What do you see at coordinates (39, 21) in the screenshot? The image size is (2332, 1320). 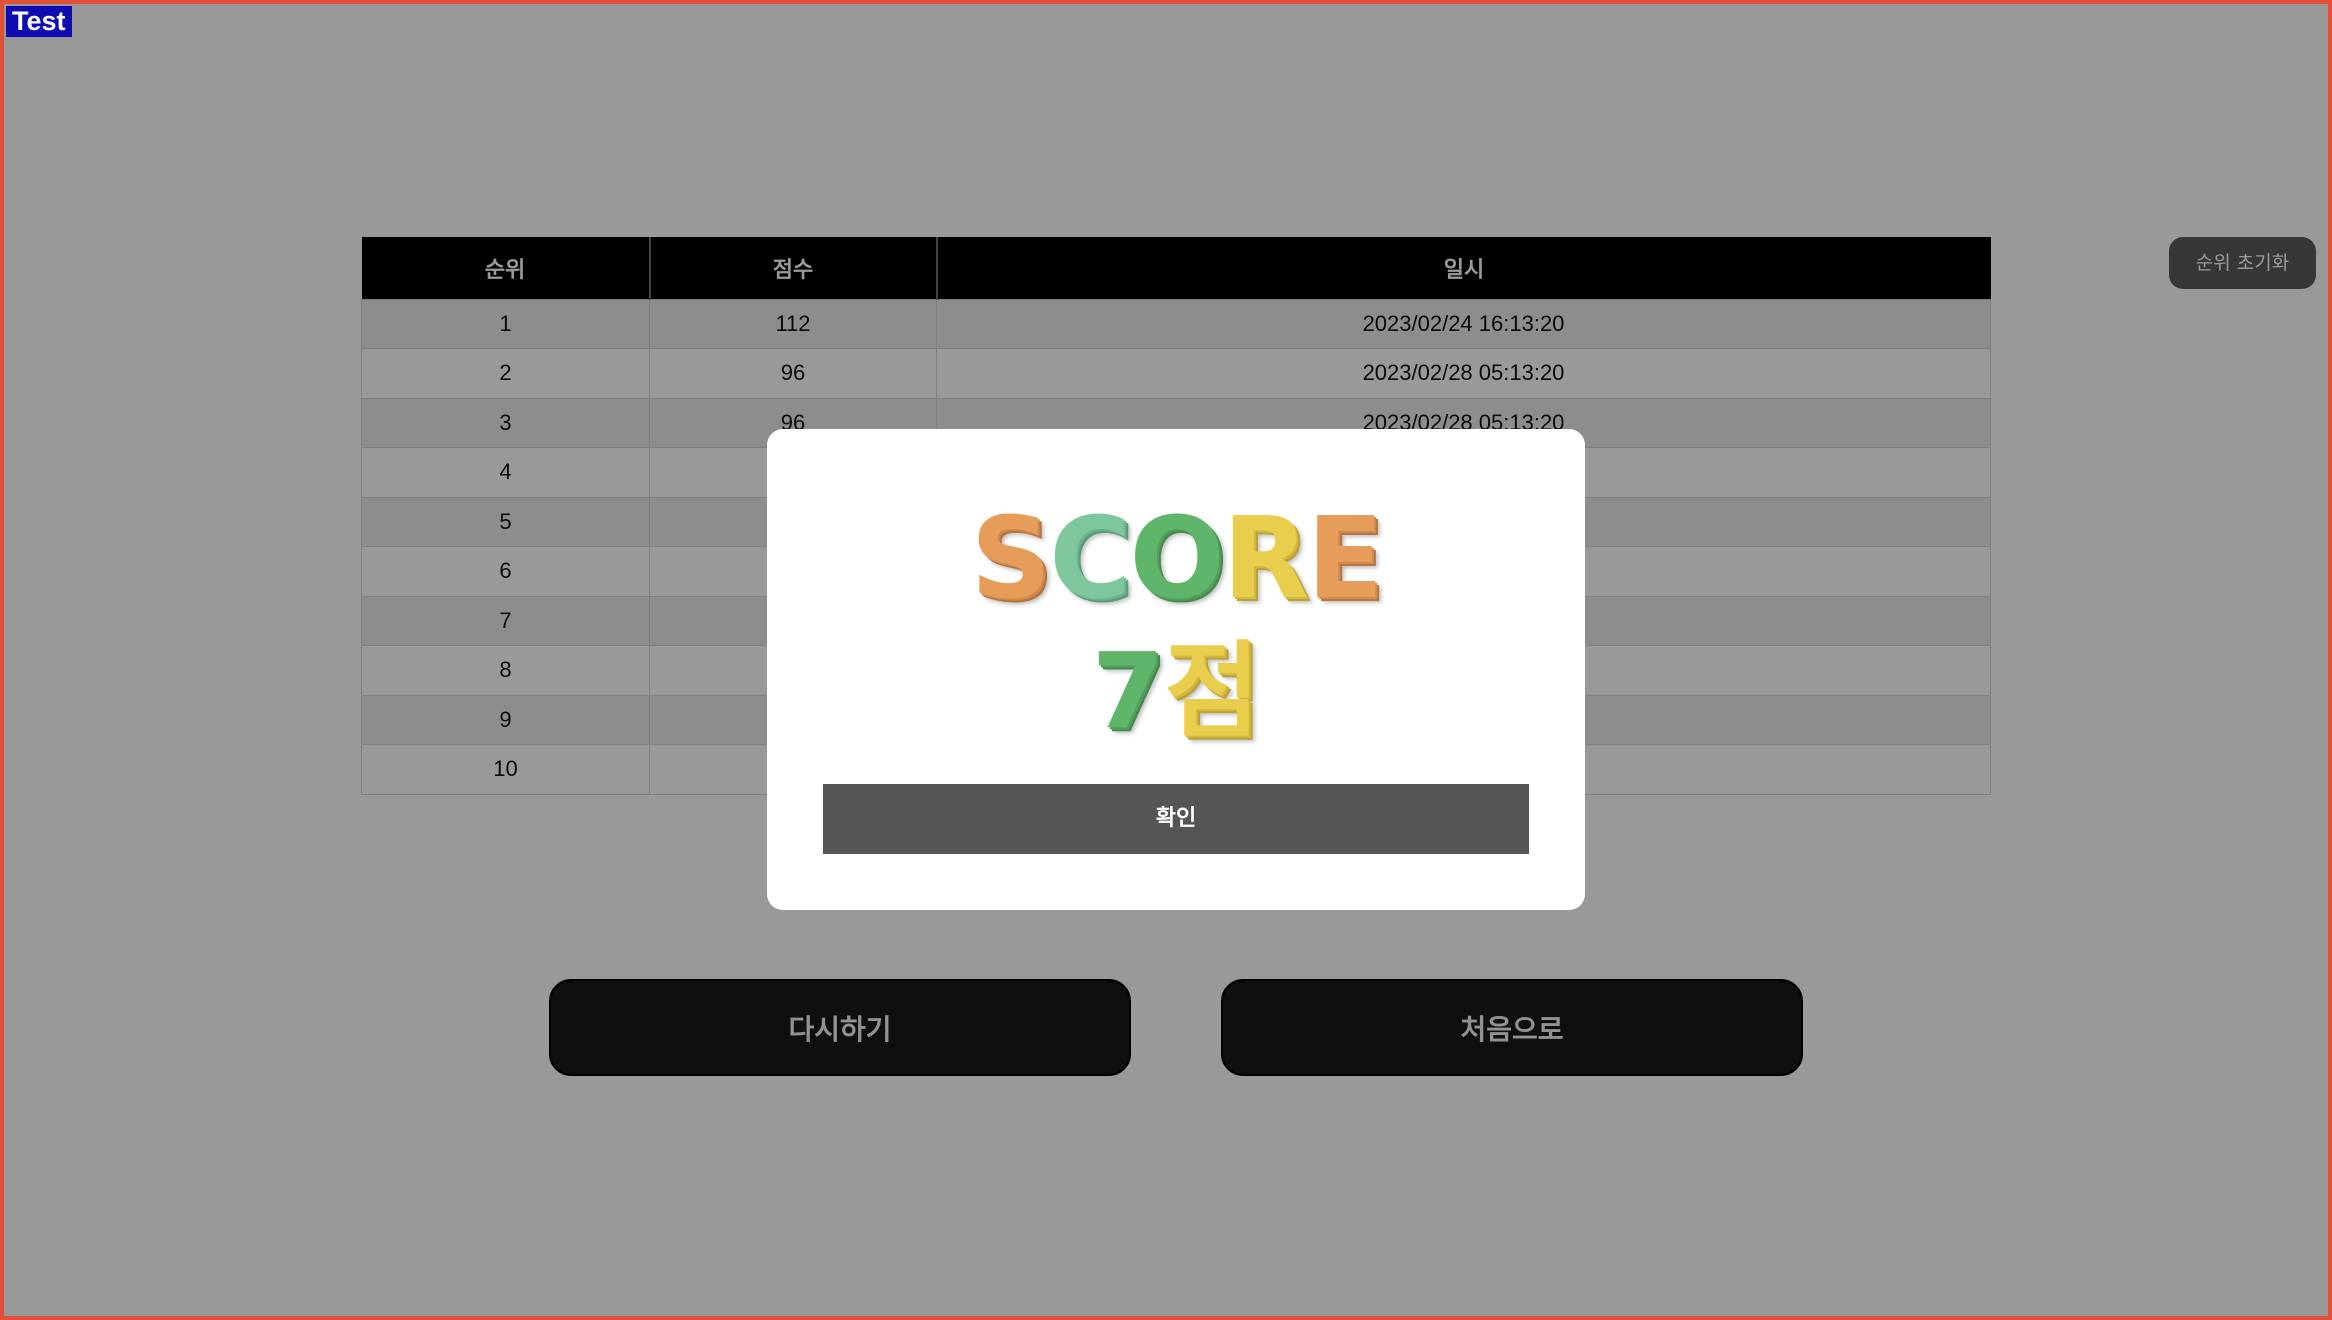 I see `test-badge: Test` at bounding box center [39, 21].